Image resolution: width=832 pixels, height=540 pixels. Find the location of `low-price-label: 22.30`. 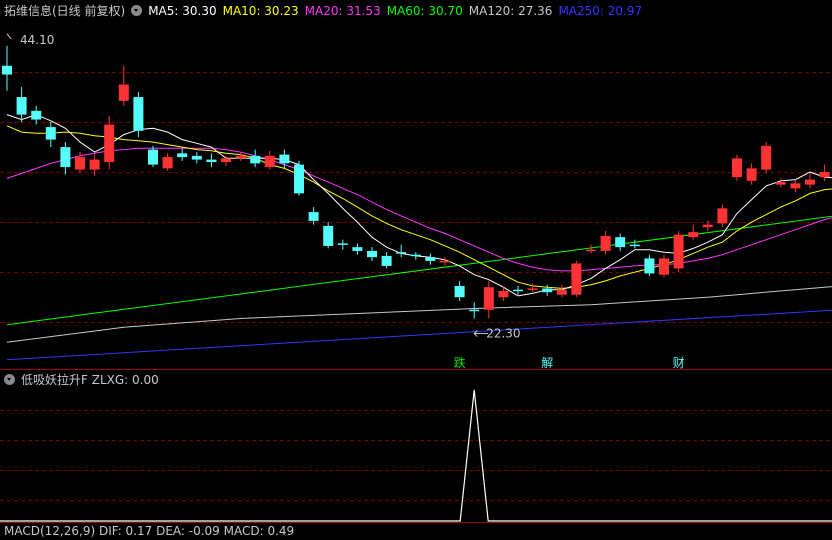

low-price-label: 22.30 is located at coordinates (503, 333).